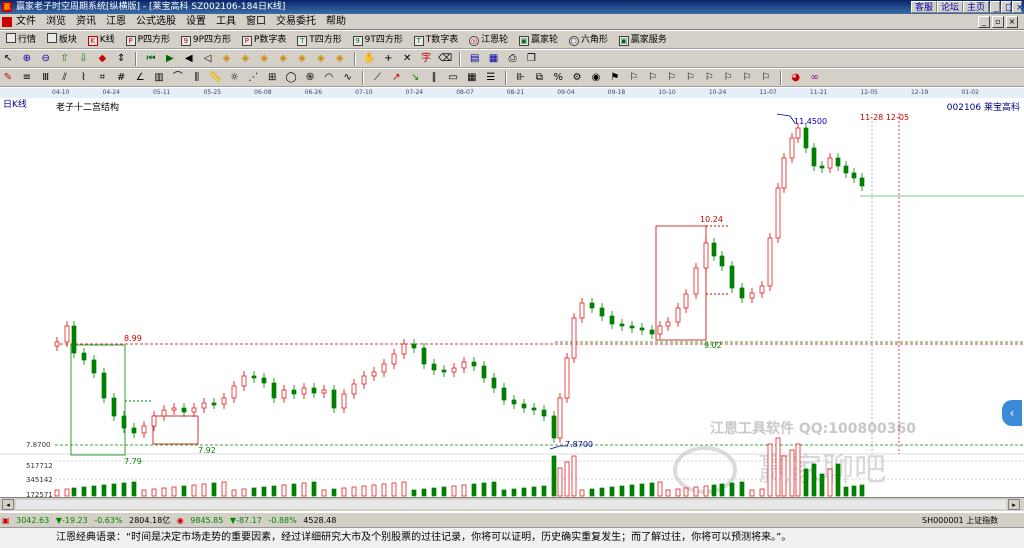 The image size is (1024, 548). What do you see at coordinates (558, 78) in the screenshot?
I see `percent-icon: %` at bounding box center [558, 78].